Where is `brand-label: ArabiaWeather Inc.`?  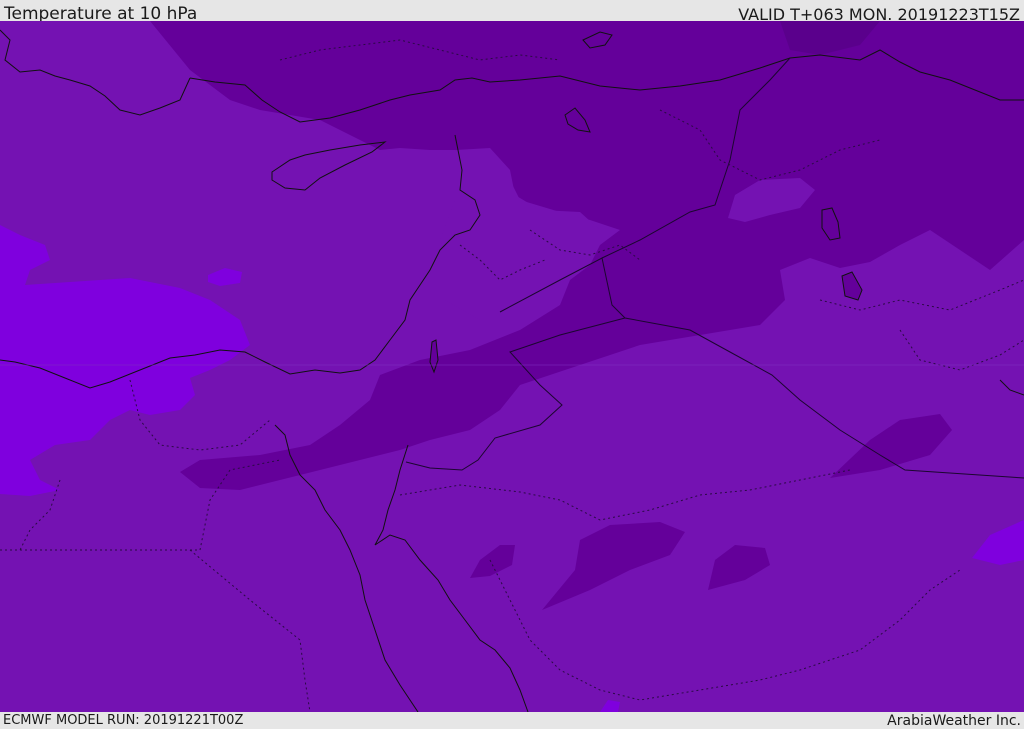
brand-label: ArabiaWeather Inc. is located at coordinates (954, 721).